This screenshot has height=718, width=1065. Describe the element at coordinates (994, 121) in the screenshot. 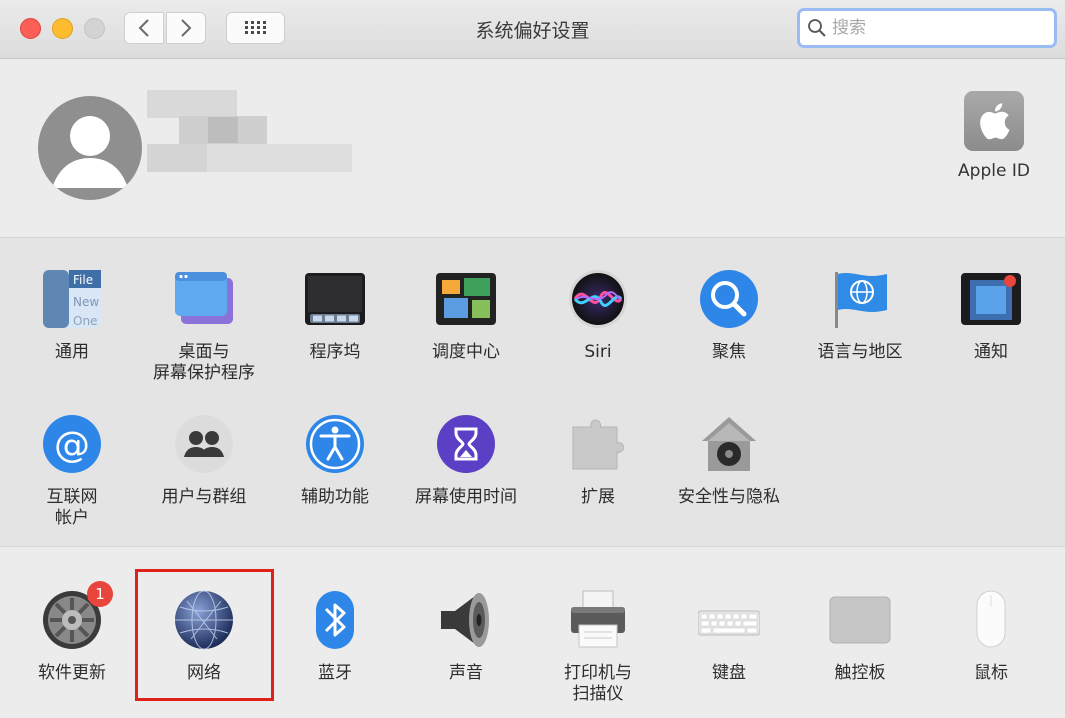

I see `apple-logo-icon` at that location.